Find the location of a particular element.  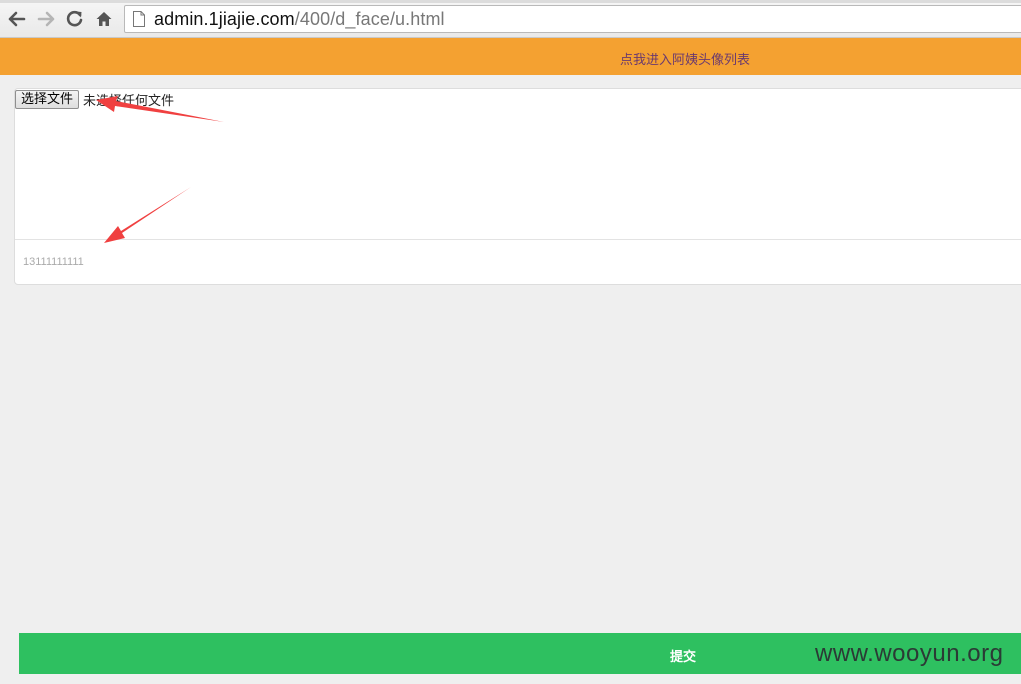

back-button is located at coordinates (17, 19).